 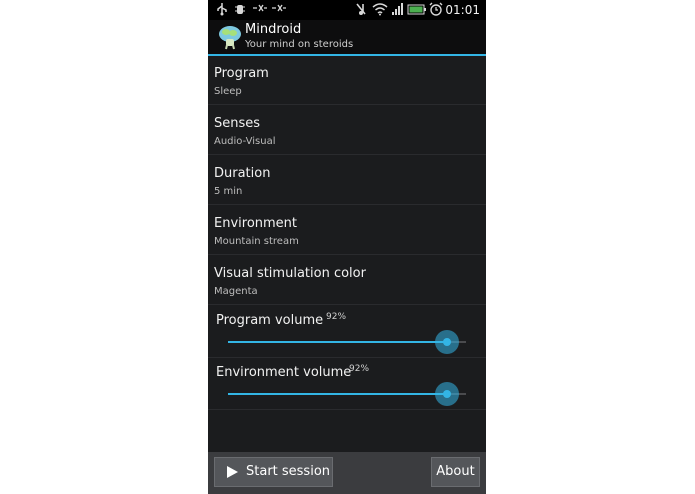 What do you see at coordinates (256, 241) in the screenshot?
I see `pref-summary: Mountain stream` at bounding box center [256, 241].